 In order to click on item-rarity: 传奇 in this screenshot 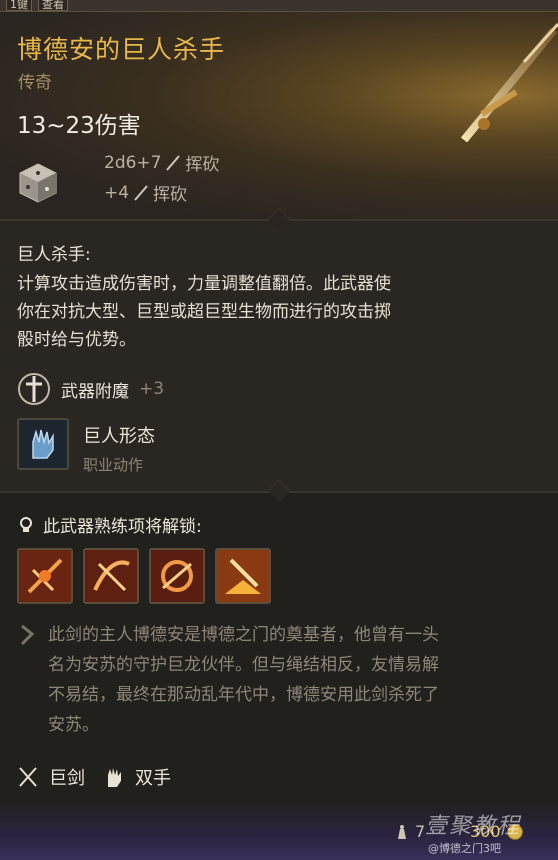, I will do `click(35, 83)`.